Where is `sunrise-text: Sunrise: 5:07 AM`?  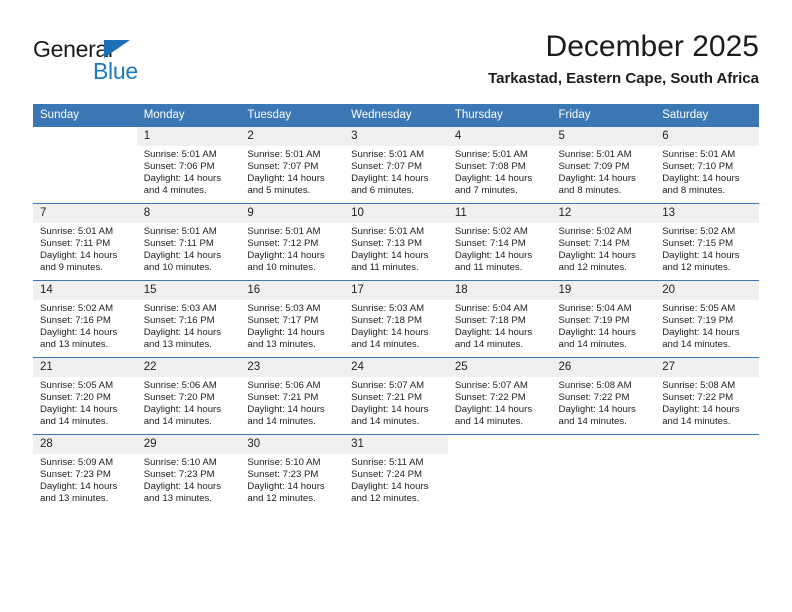 sunrise-text: Sunrise: 5:07 AM is located at coordinates (388, 385).